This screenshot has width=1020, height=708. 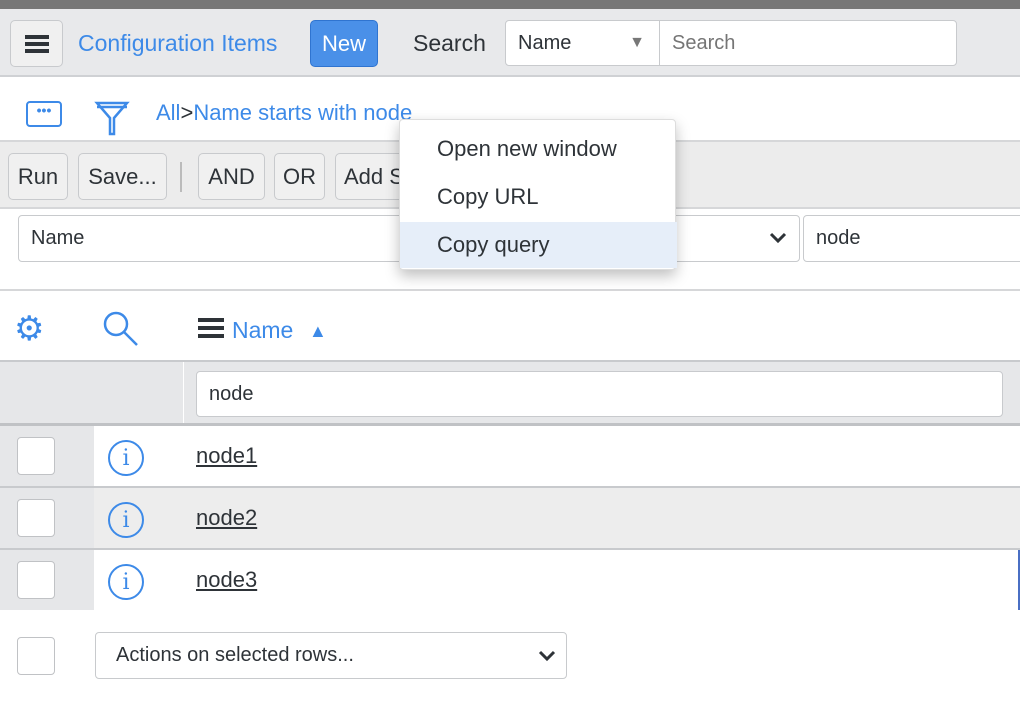 I want to click on condition-field-value: Name, so click(x=58, y=238).